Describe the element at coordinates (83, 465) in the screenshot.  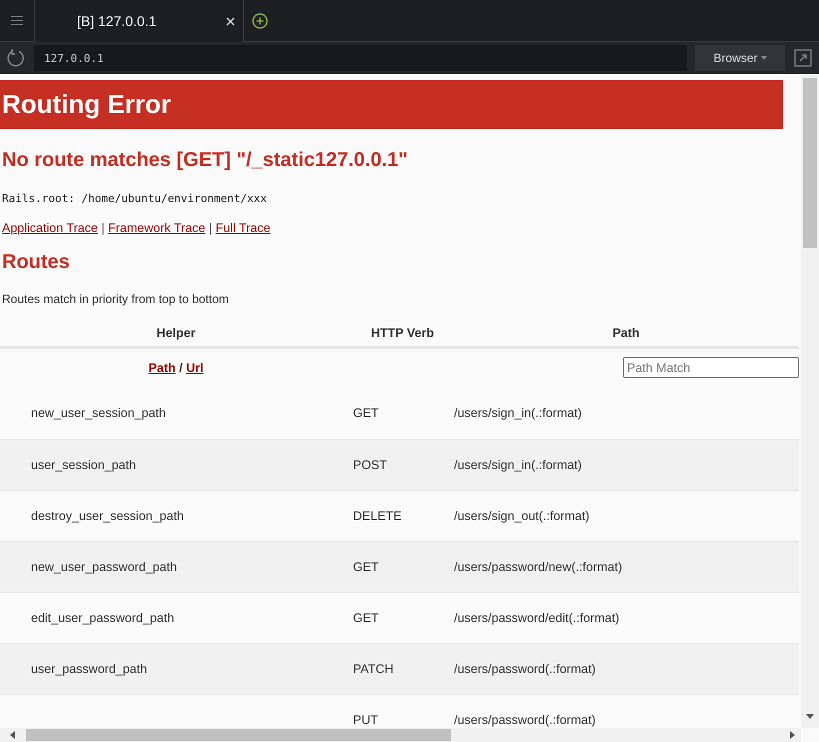
I see `helper-cell: user_session_path` at that location.